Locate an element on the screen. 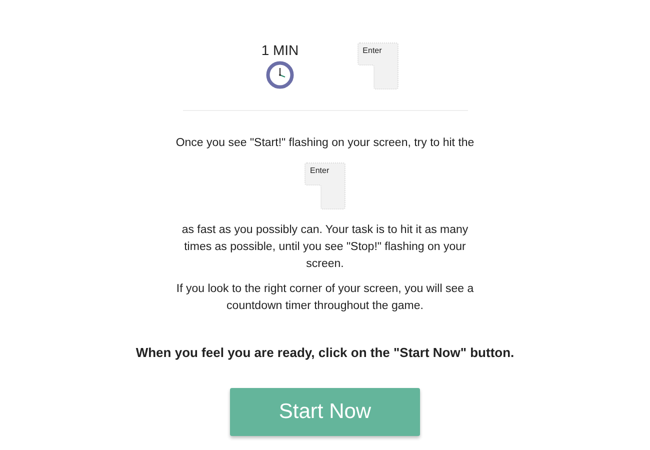  instruction-text: If you look to the right corner of your screen, you will see a countdown timer throughout the game. is located at coordinates (325, 298).